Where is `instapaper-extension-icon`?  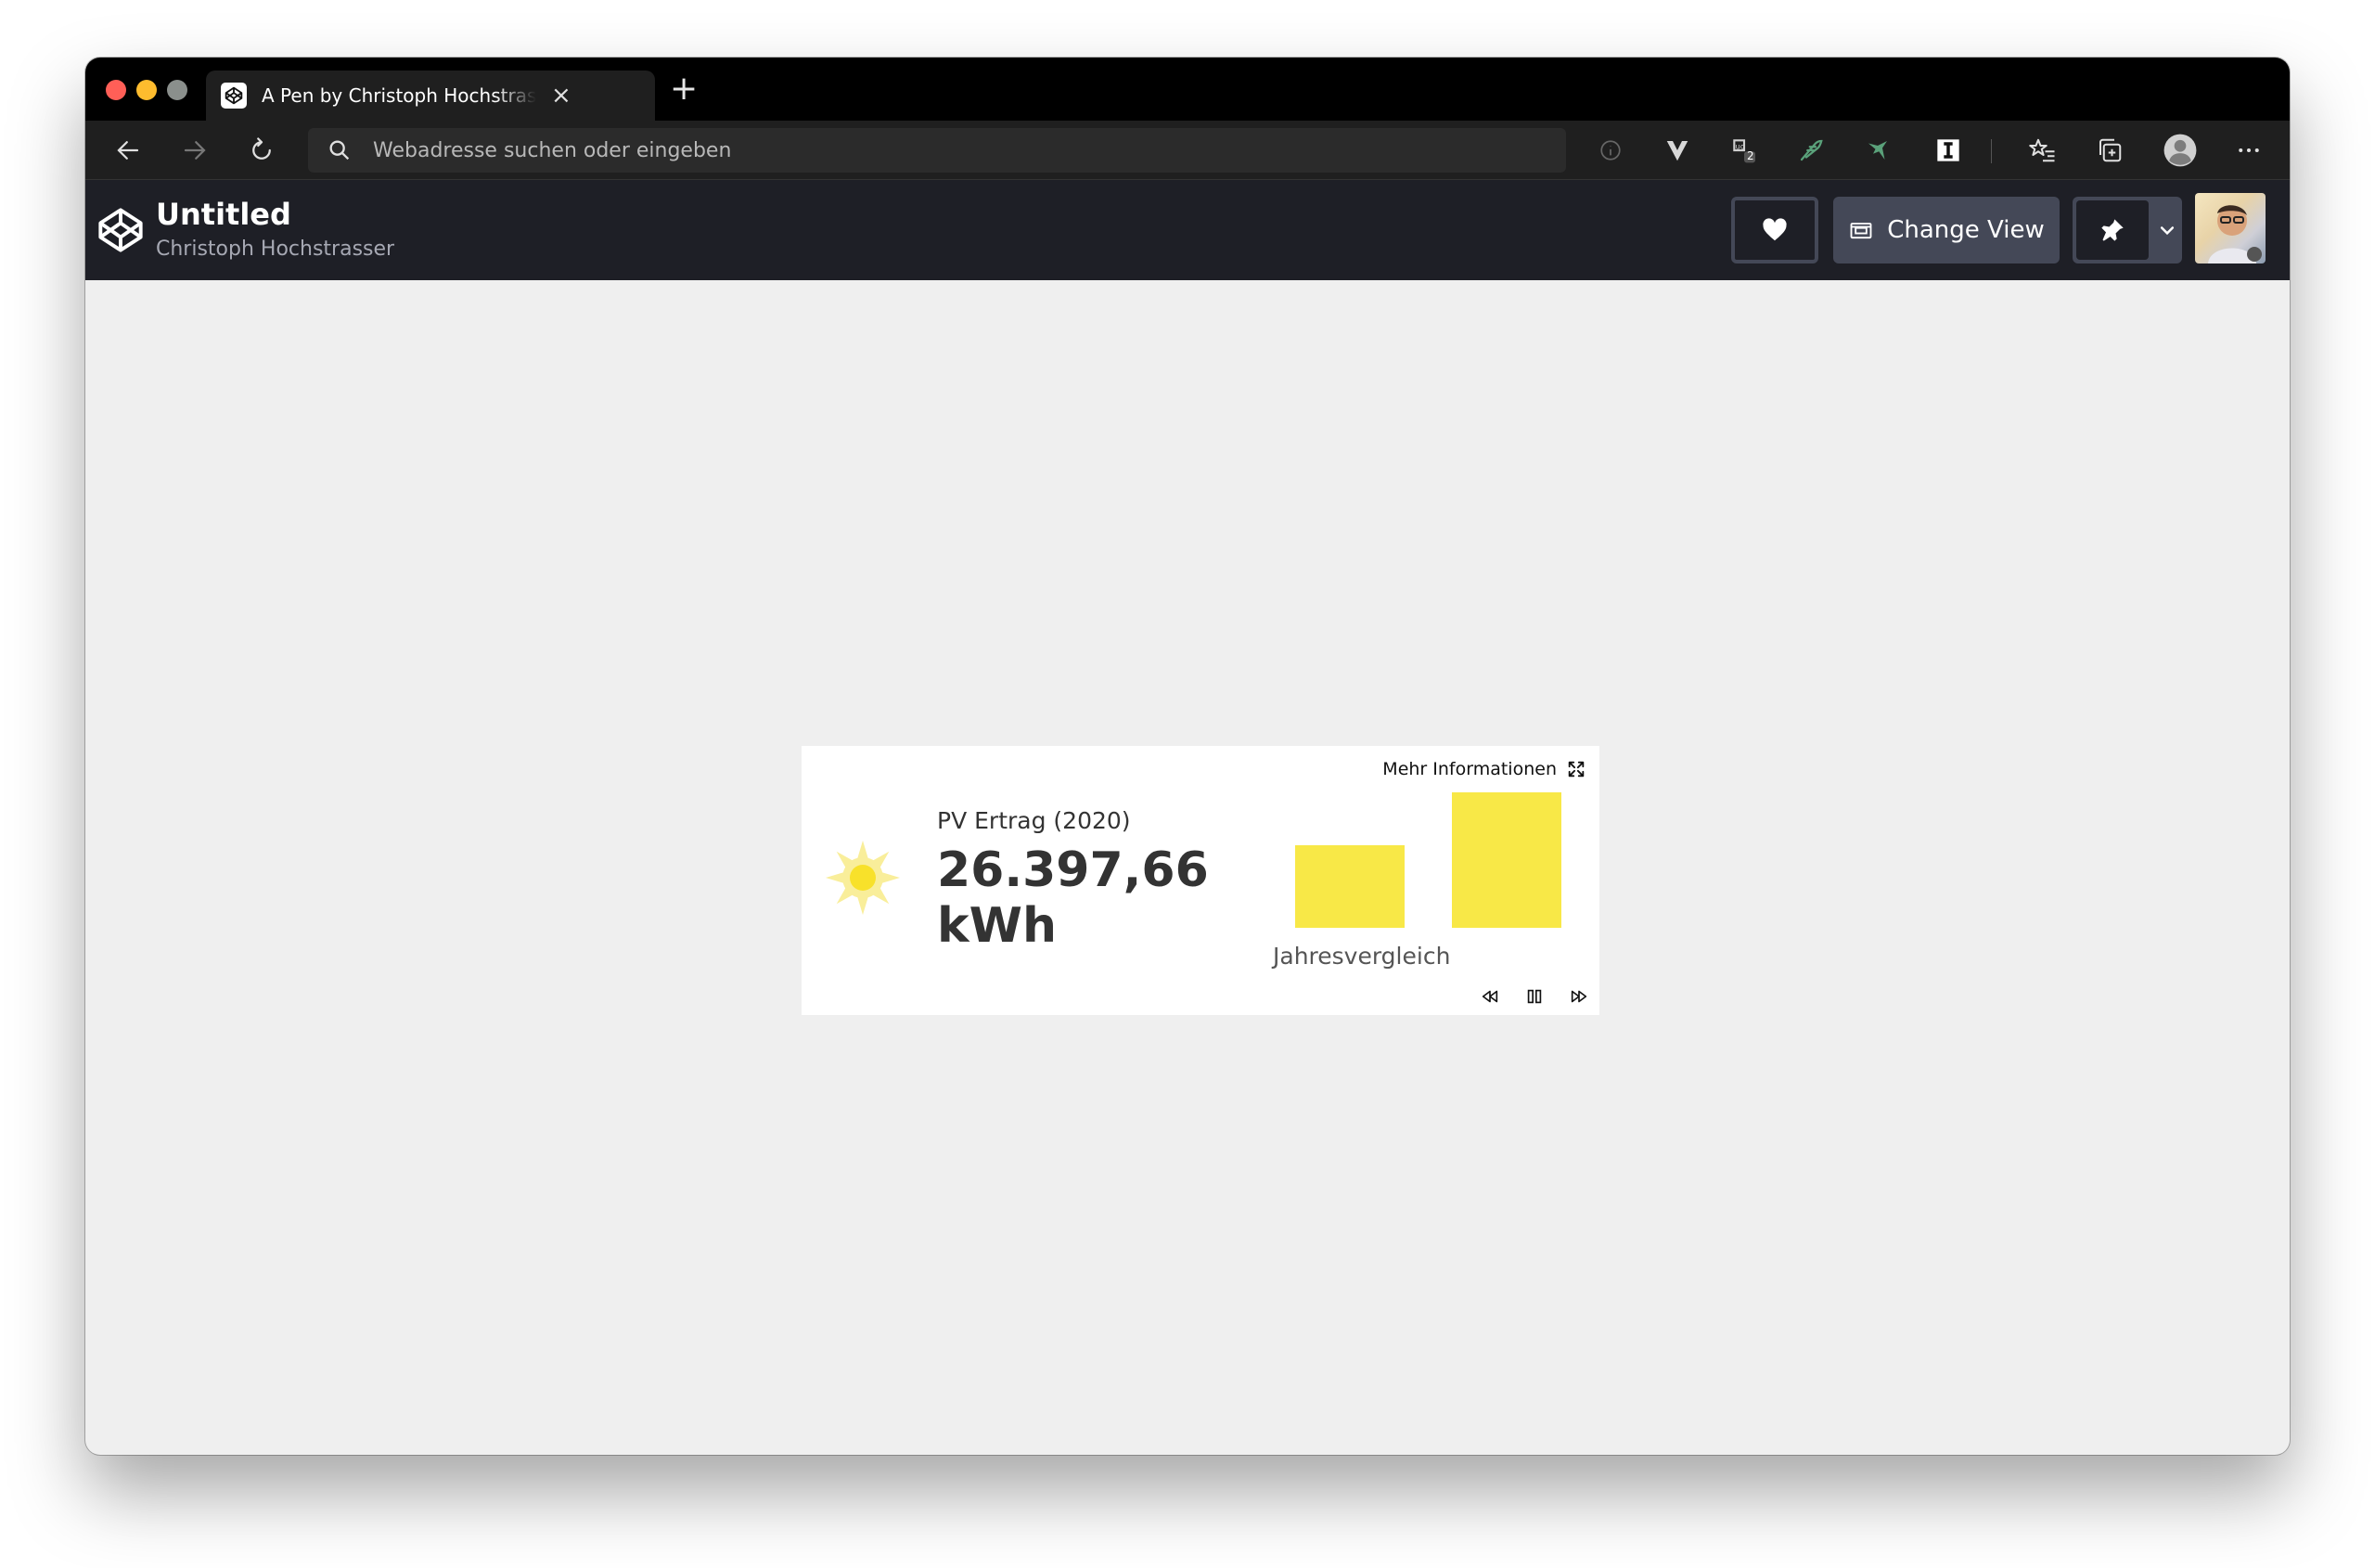
instapaper-extension-icon is located at coordinates (1948, 151).